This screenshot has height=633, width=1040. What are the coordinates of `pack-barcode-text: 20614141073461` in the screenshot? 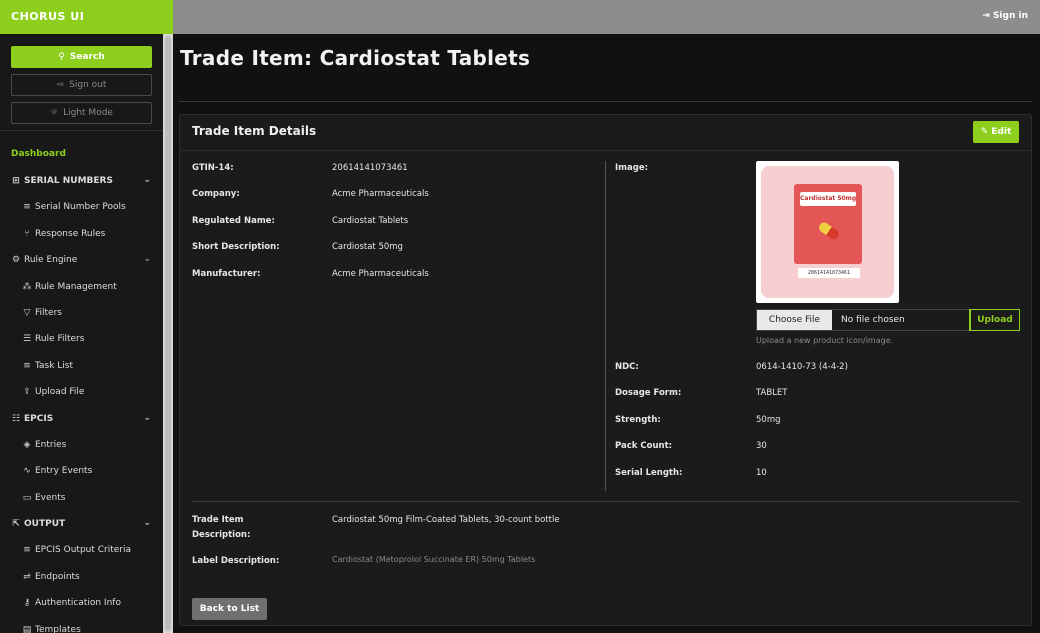 It's located at (829, 273).